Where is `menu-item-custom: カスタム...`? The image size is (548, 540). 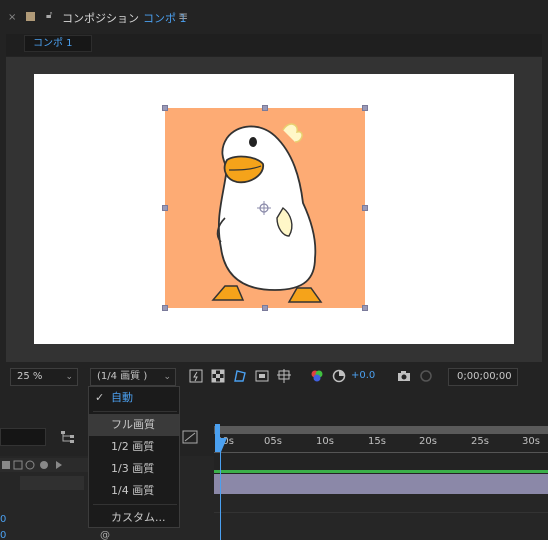
menu-item-custom: カスタム... is located at coordinates (134, 518).